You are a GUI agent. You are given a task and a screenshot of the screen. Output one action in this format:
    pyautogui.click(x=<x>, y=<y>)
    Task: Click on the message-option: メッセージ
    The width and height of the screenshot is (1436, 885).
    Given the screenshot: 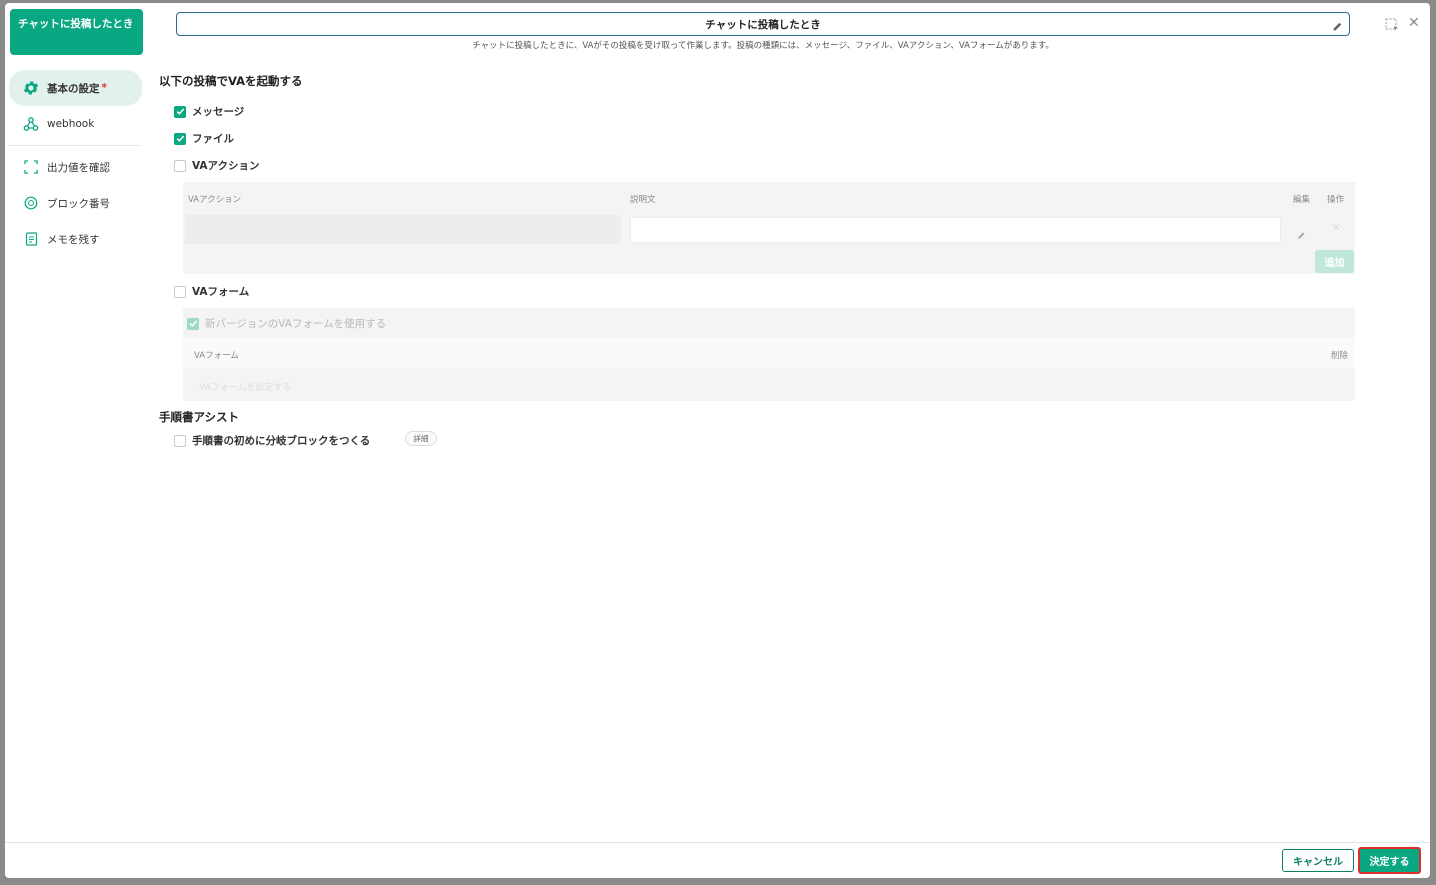 What is the action you would take?
    pyautogui.click(x=209, y=111)
    